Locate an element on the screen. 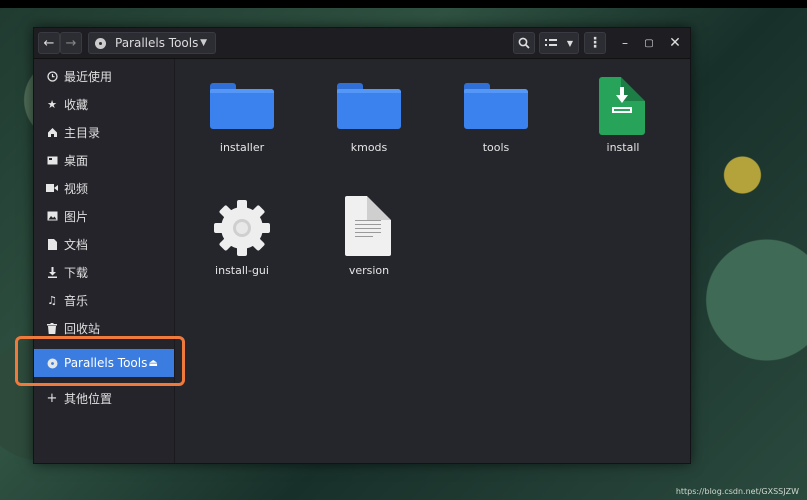 The image size is (807, 500). file-label: installer is located at coordinates (242, 147).